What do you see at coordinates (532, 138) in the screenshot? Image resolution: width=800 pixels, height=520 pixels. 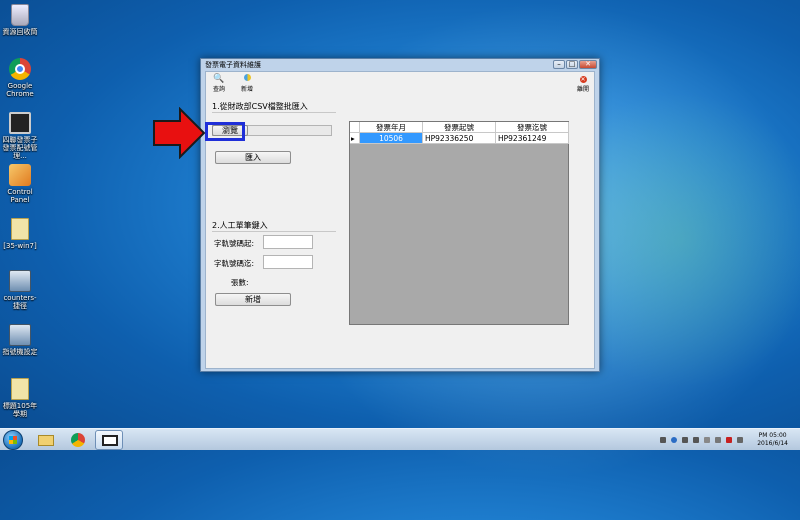 I see `grid-cell-end-no: HP92361249` at bounding box center [532, 138].